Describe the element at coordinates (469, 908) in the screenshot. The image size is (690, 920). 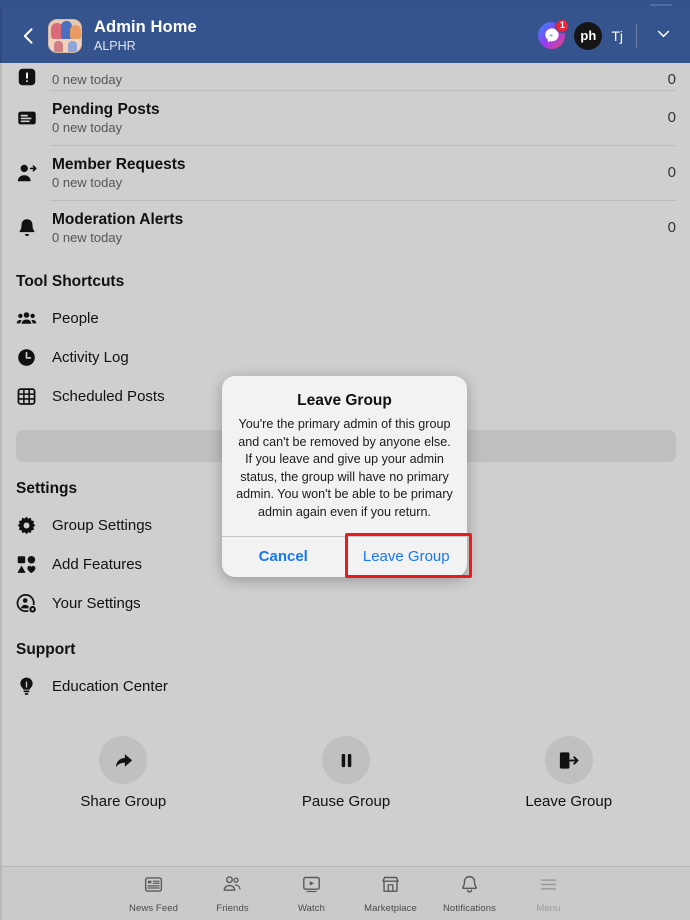
I see `nav-item-label: Notifications` at that location.